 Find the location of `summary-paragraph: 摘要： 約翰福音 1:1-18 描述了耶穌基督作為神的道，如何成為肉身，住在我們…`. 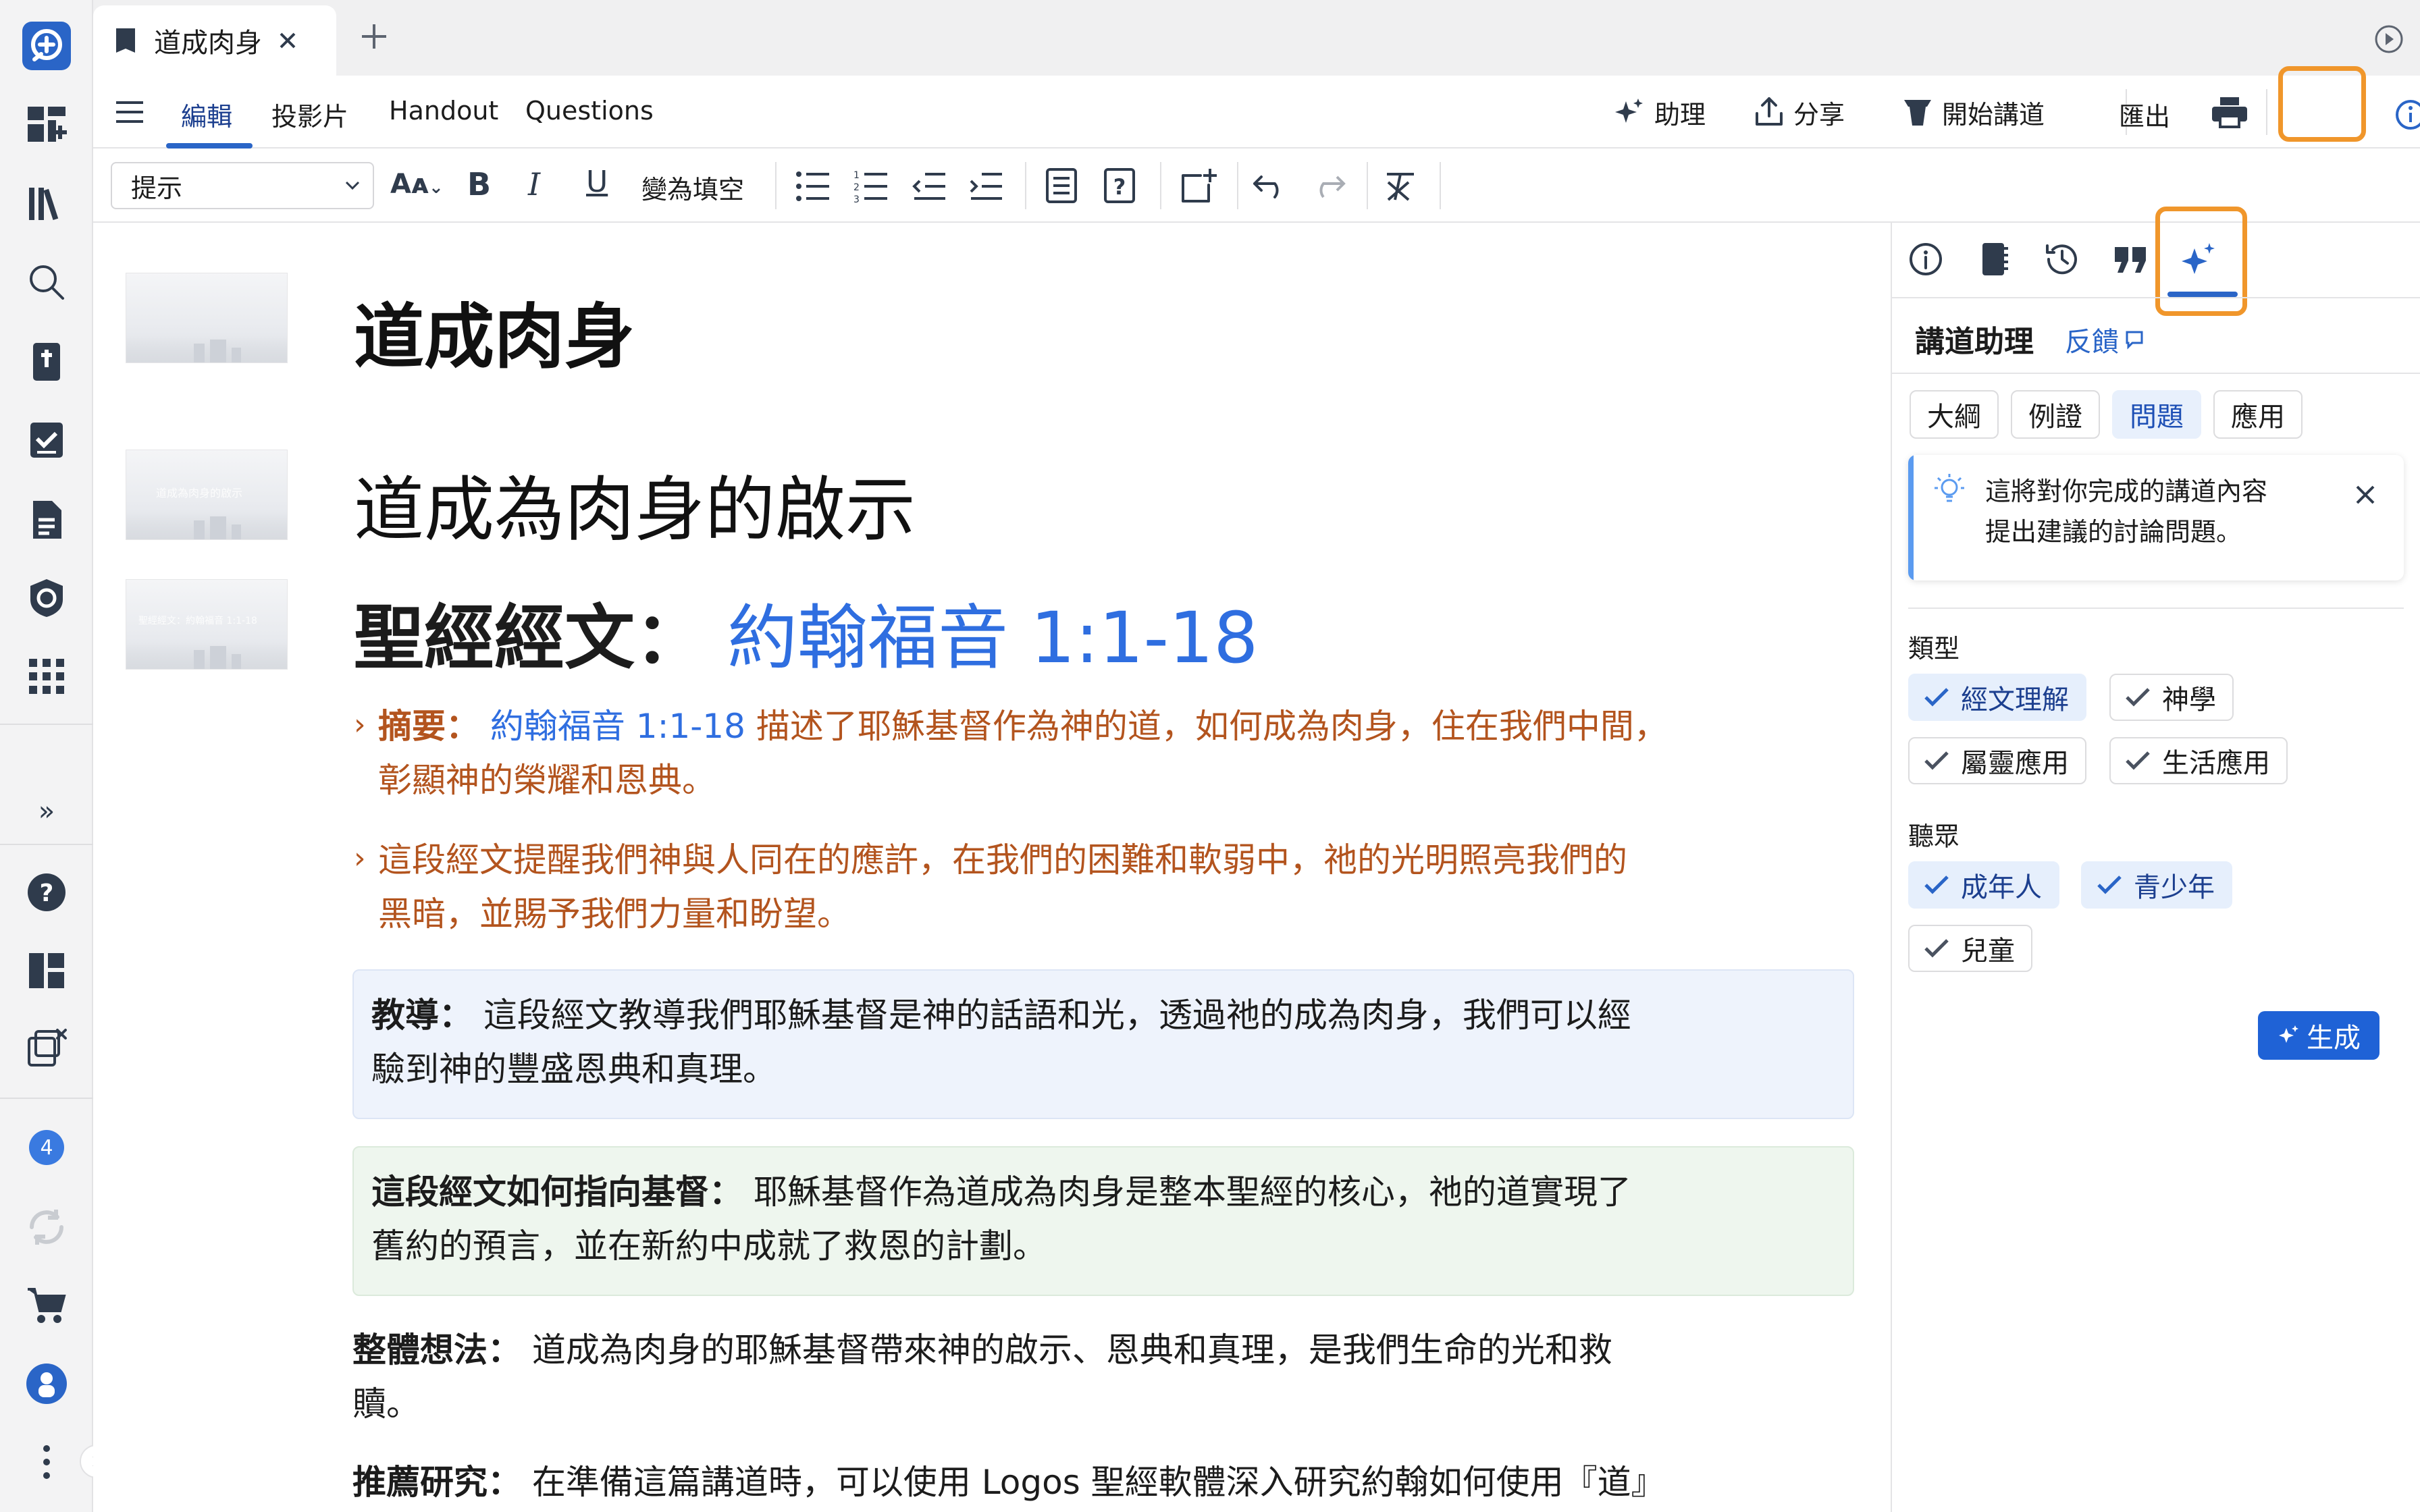

summary-paragraph: 摘要： 約翰福音 1:1-18 描述了耶穌基督作為神的道，如何成為肉身，住在我們… is located at coordinates (1154, 753).